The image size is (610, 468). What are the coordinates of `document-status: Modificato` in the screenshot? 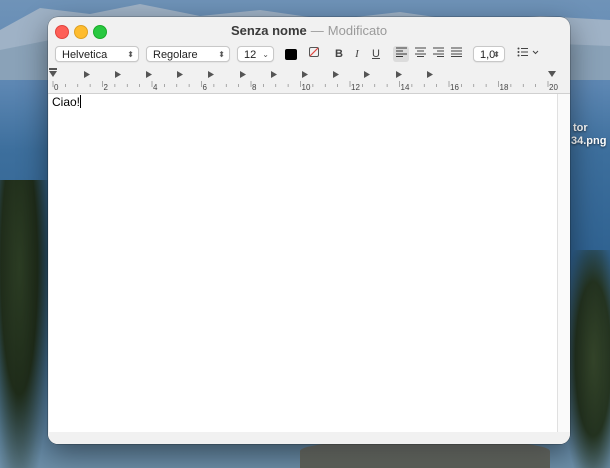 It's located at (357, 30).